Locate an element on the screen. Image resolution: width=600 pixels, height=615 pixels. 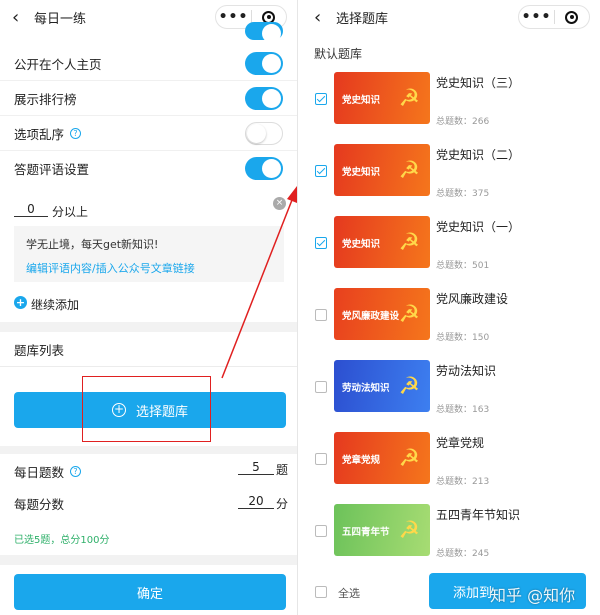
count-value: 375 is located at coordinates (481, 194).